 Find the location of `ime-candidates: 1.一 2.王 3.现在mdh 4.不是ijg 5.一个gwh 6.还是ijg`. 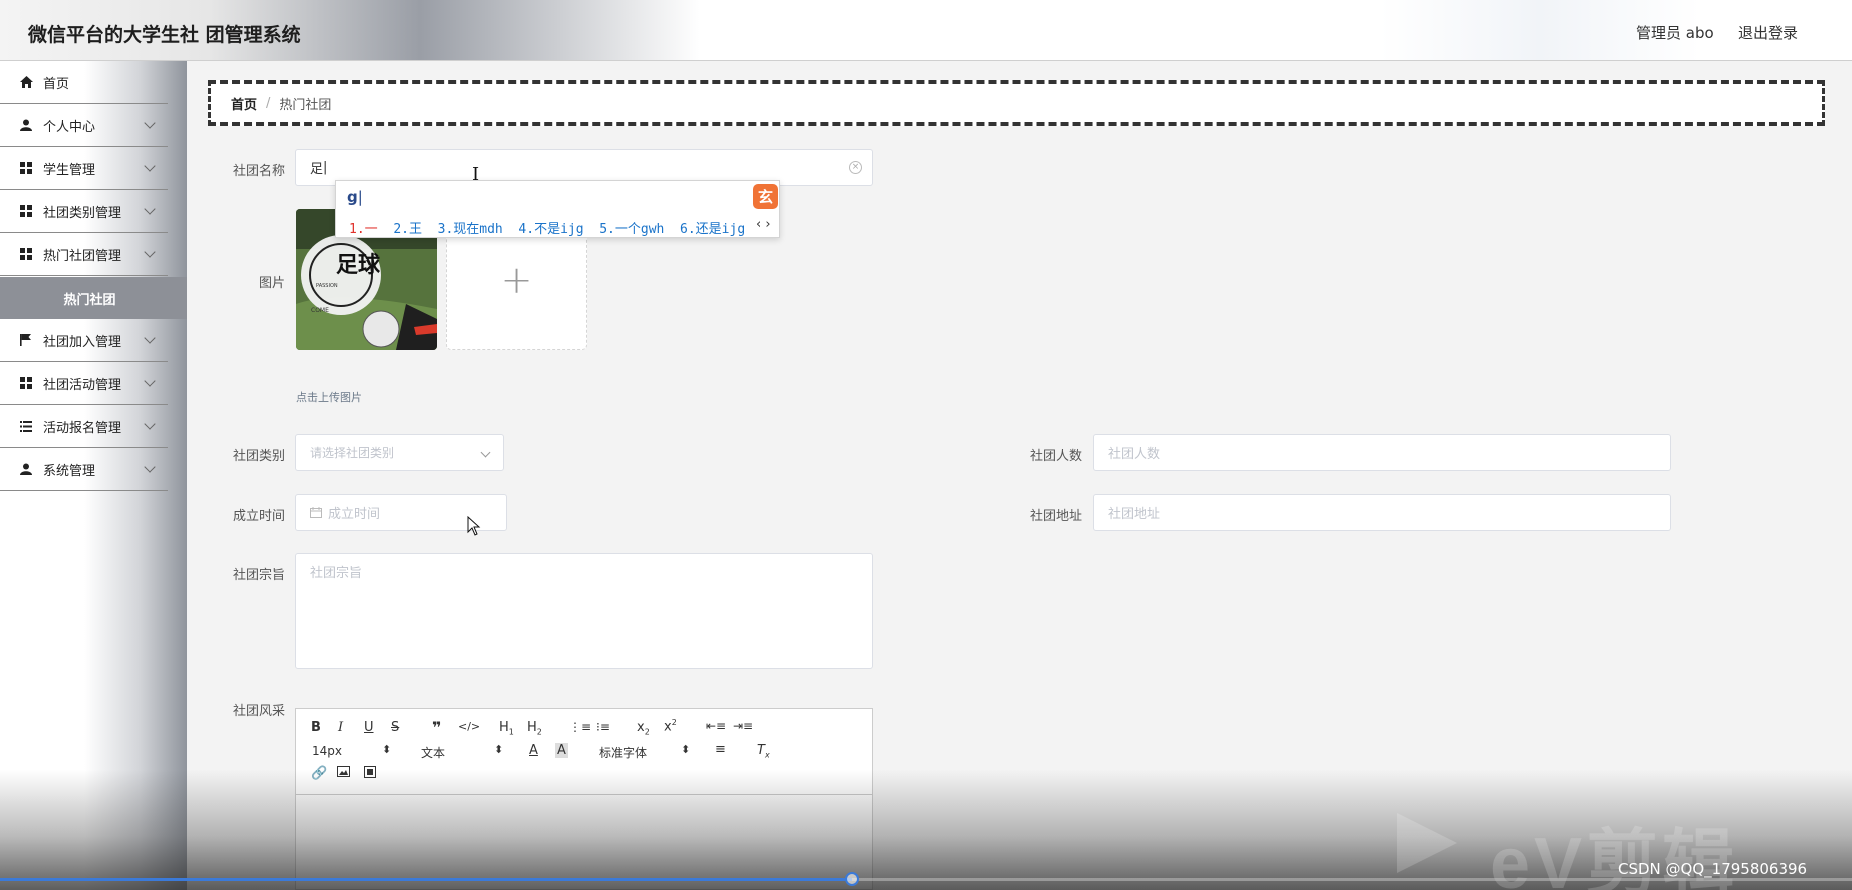

ime-candidates: 1.一 2.王 3.现在mdh 4.不是ijg 5.一个gwh 6.还是ijg is located at coordinates (547, 227).